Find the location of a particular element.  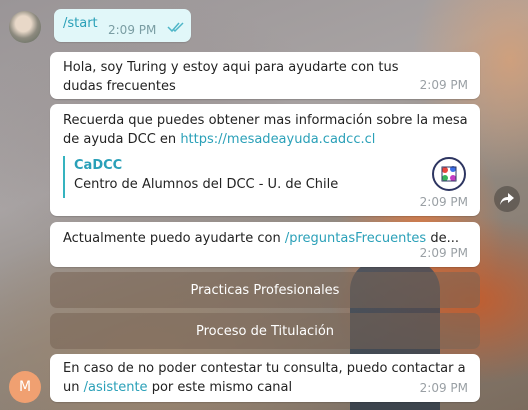

assistant-text-end: por este mismo canal is located at coordinates (220, 387).